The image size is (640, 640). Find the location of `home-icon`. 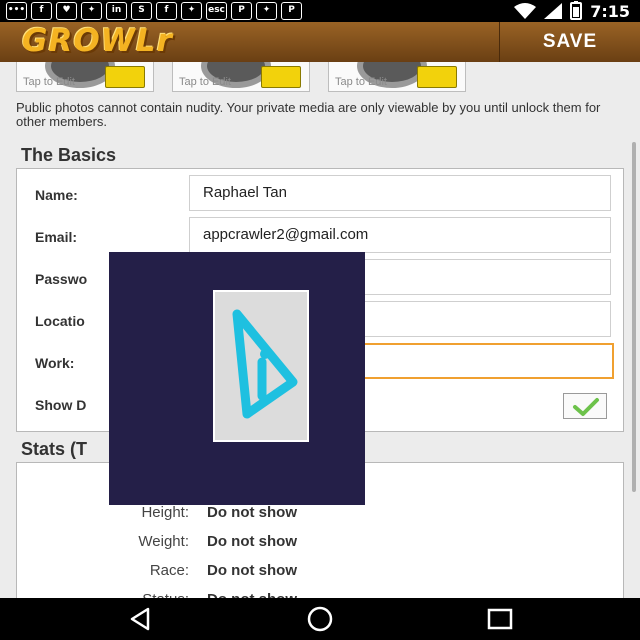

home-icon is located at coordinates (320, 619).